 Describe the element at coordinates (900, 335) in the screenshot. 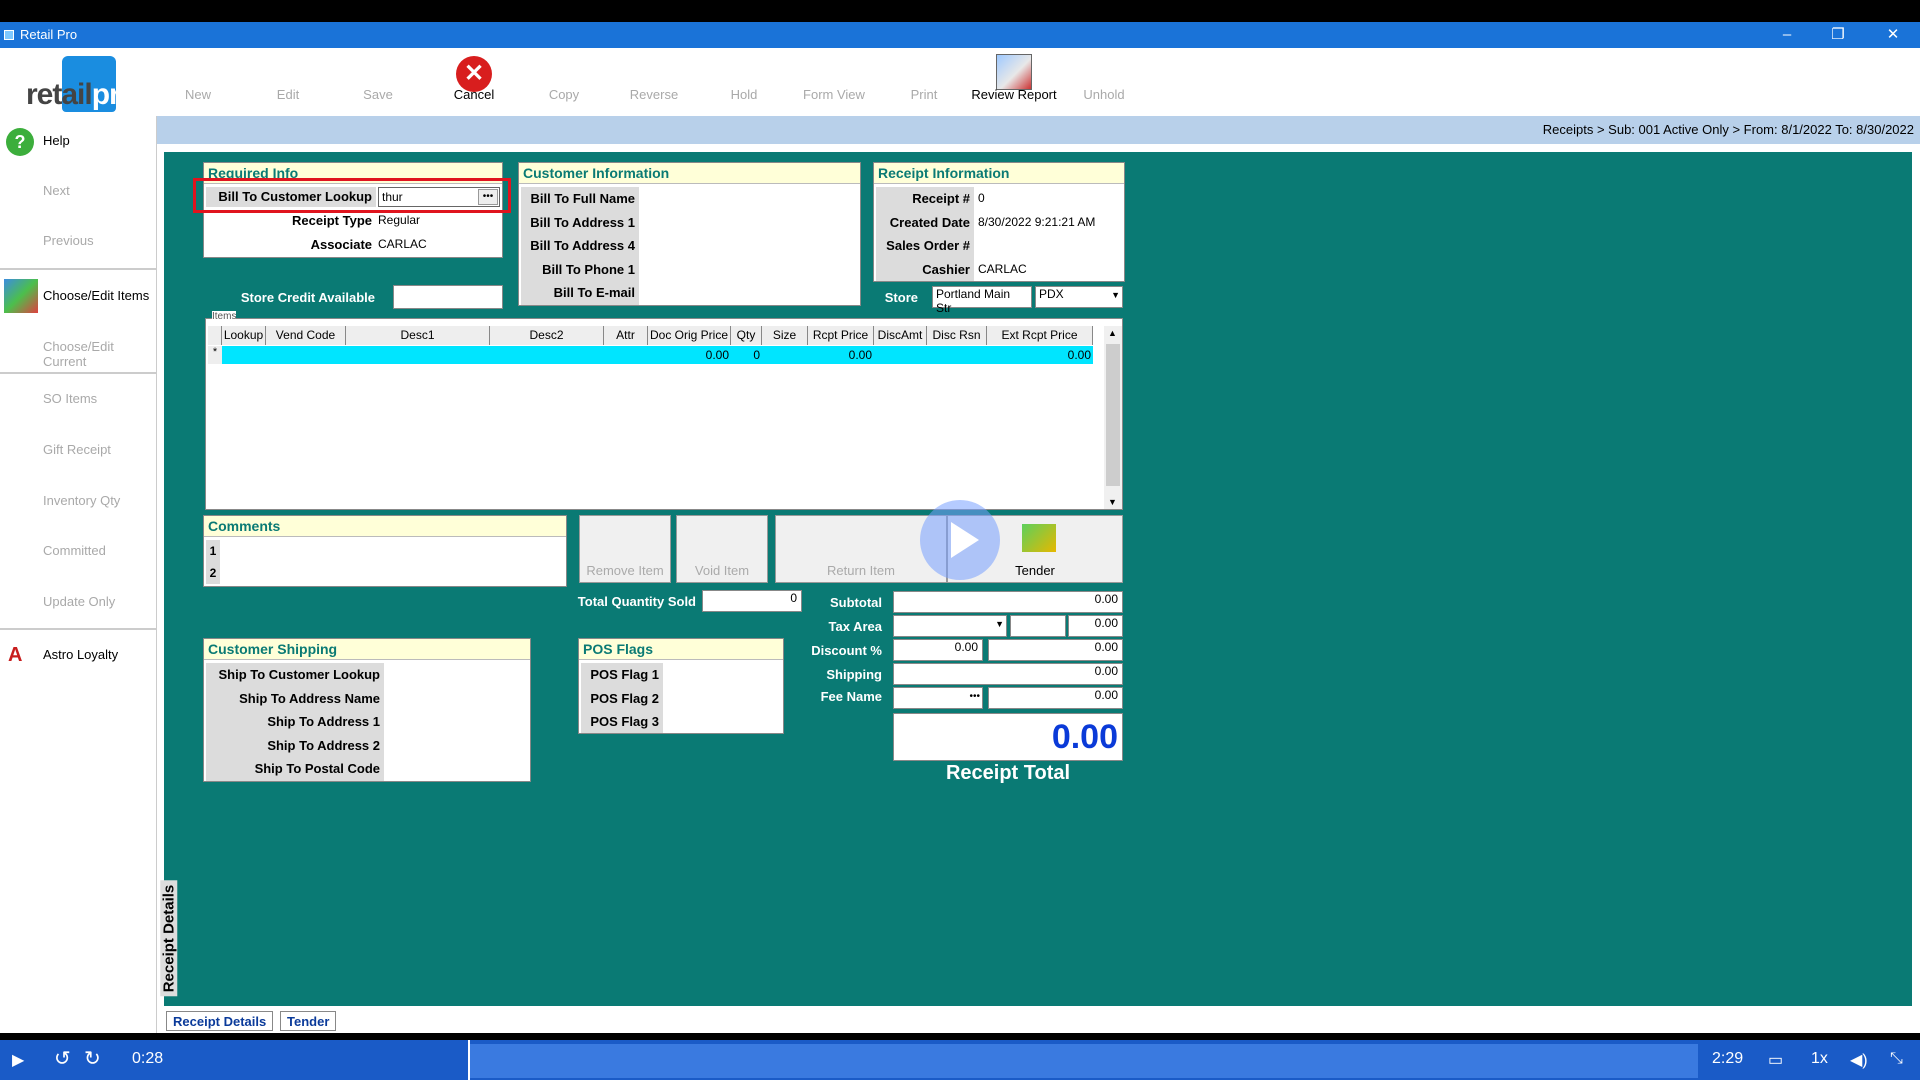

I see `col-disc-amt: DiscAmt` at that location.